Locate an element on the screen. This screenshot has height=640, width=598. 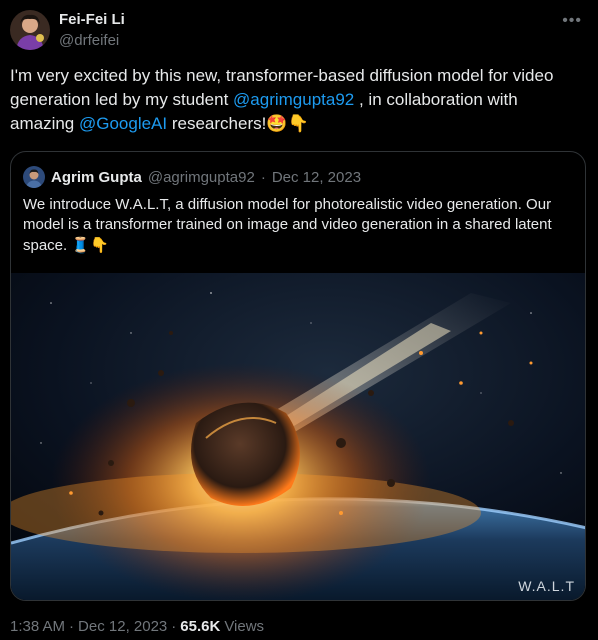
tweet-date: Dec 12, 2023 is located at coordinates (122, 626).